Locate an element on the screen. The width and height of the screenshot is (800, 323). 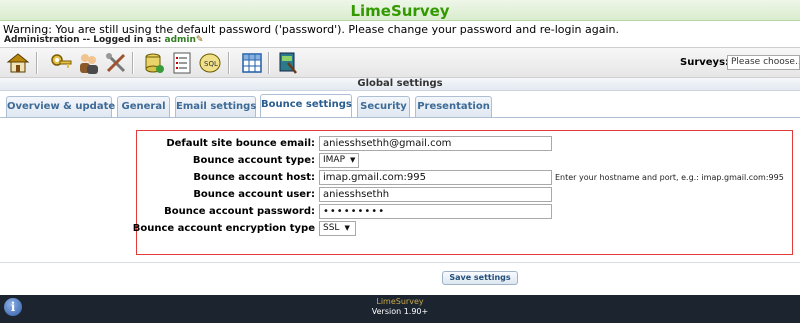
admin-username: admin is located at coordinates (180, 40).